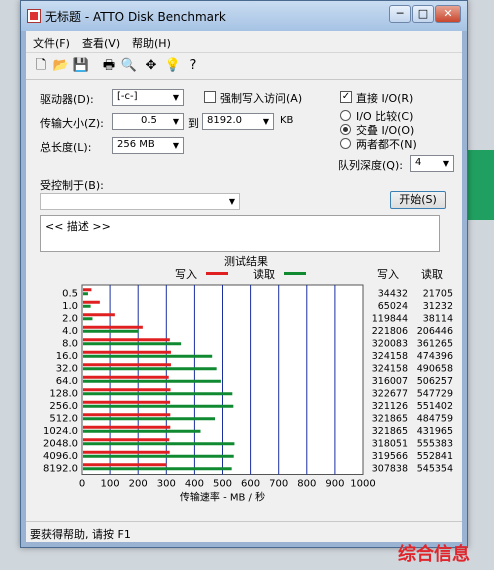 The width and height of the screenshot is (494, 570). I want to click on y-tick-label: 1.0, so click(70, 306).